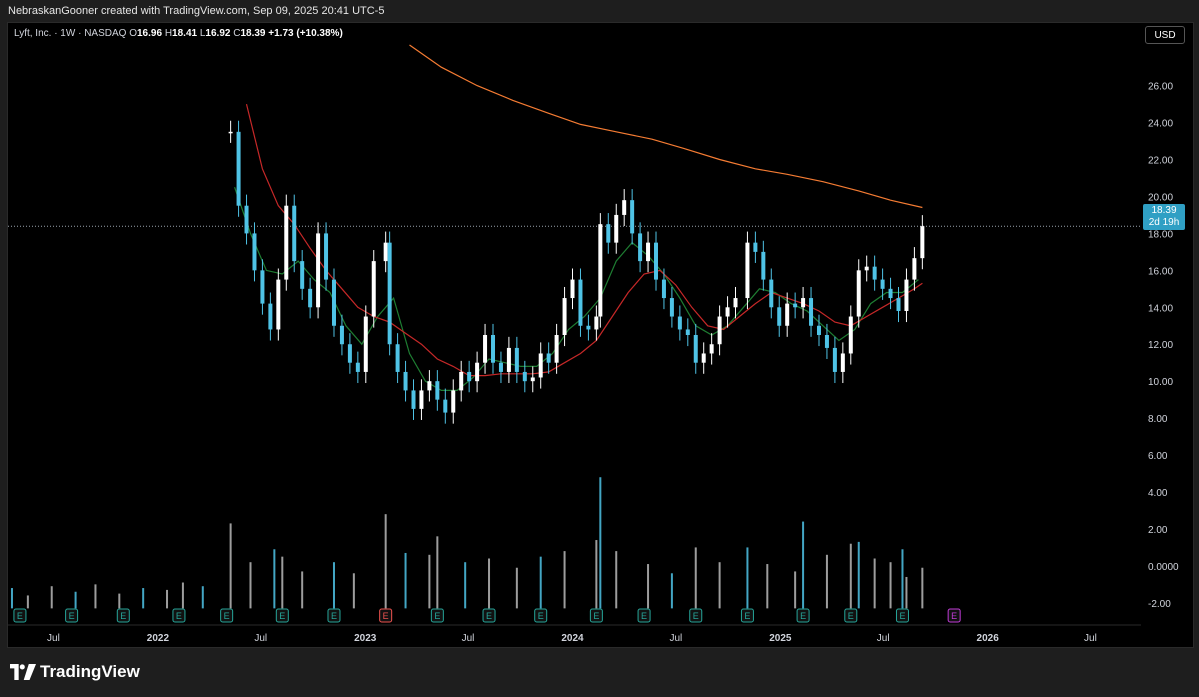 This screenshot has width=1199, height=697. I want to click on y-tick-label: 12.00, so click(1160, 345).